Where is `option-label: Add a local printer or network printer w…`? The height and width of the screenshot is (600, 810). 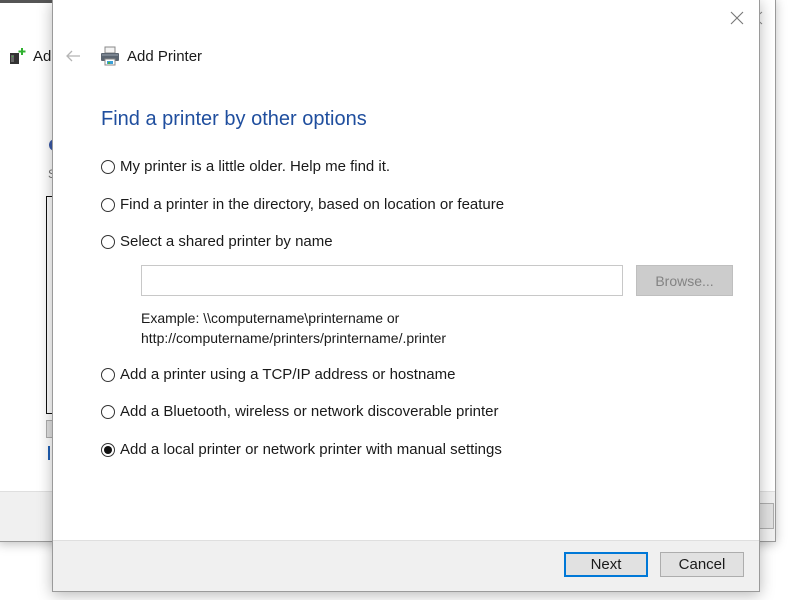 option-label: Add a local printer or network printer w… is located at coordinates (311, 449).